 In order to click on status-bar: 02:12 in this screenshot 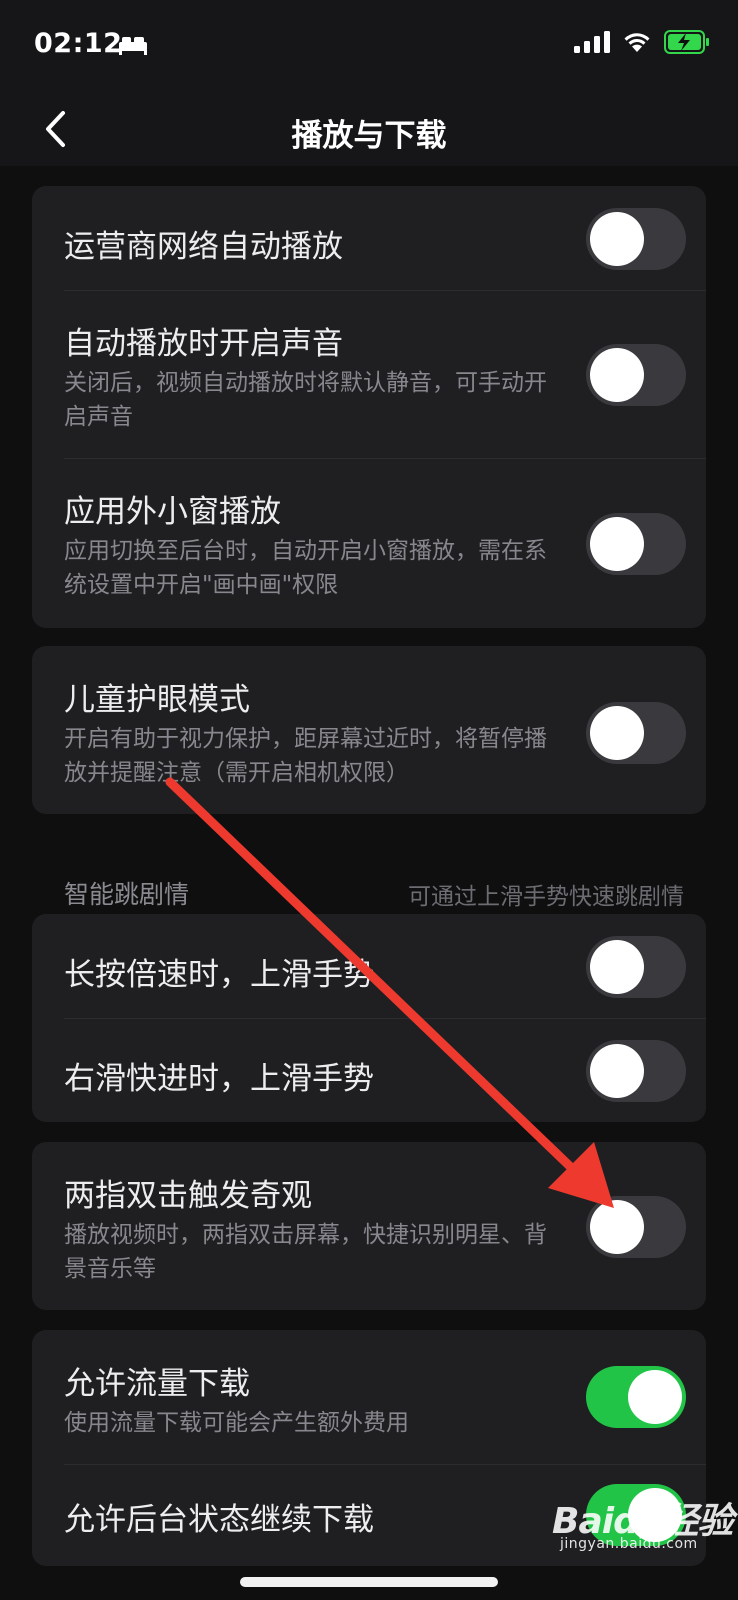, I will do `click(369, 46)`.